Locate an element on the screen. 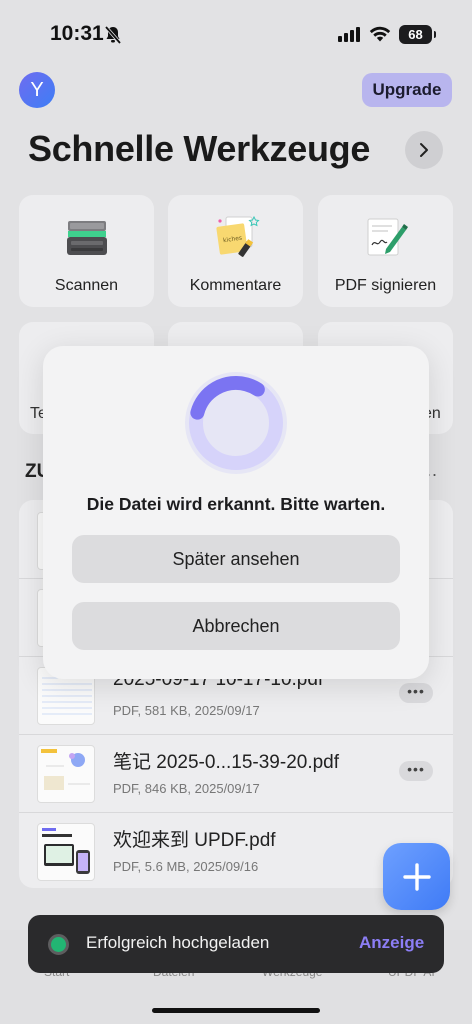 The width and height of the screenshot is (472, 1024). view-later-button: Später ansehen is located at coordinates (236, 559).